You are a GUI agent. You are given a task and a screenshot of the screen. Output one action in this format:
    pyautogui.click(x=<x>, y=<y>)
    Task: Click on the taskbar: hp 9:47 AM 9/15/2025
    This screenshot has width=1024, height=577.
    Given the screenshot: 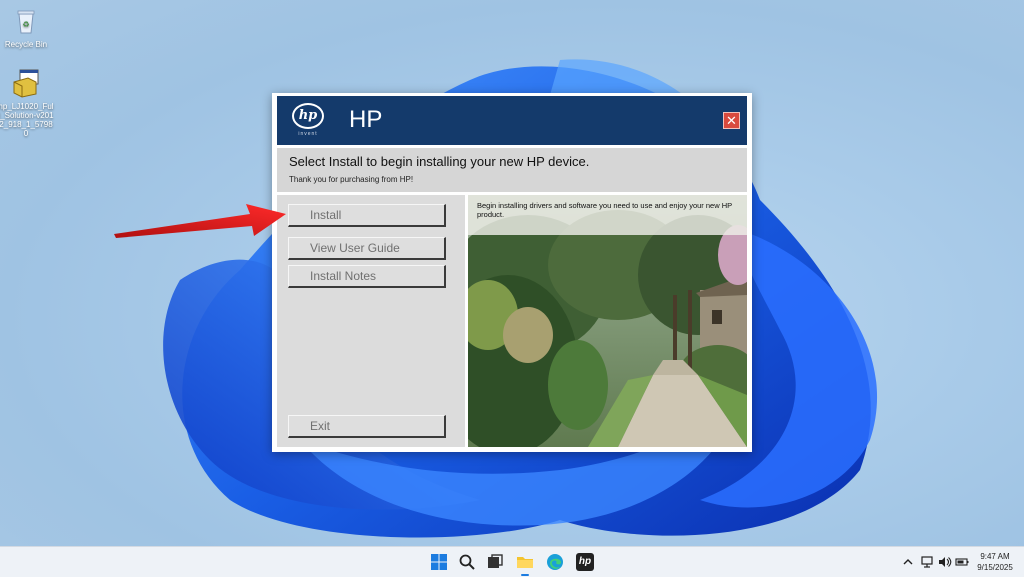 What is the action you would take?
    pyautogui.click(x=512, y=561)
    